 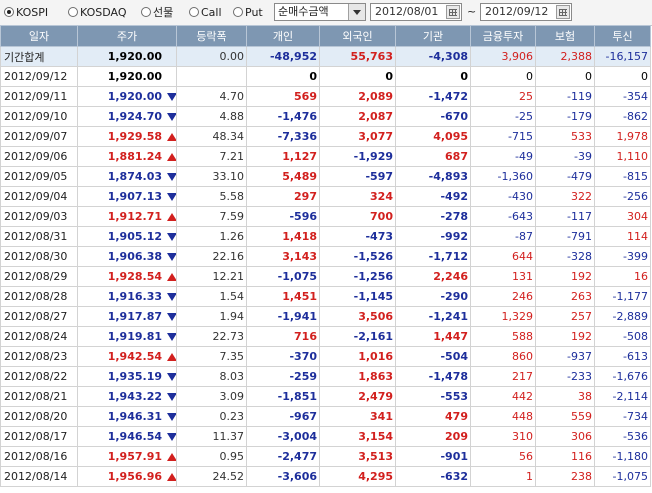 What do you see at coordinates (39, 456) in the screenshot?
I see `cell-date: 2012/08/16` at bounding box center [39, 456].